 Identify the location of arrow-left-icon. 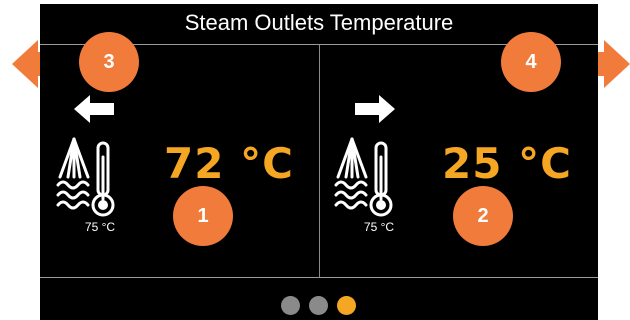
(94, 109).